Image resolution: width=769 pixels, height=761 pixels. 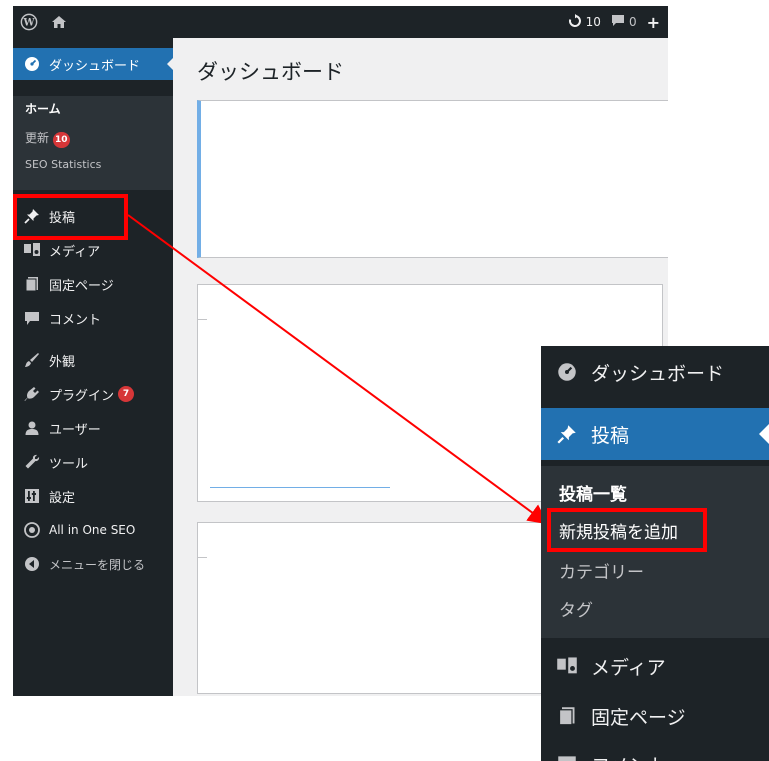 What do you see at coordinates (432, 179) in the screenshot?
I see `welcome-panel` at bounding box center [432, 179].